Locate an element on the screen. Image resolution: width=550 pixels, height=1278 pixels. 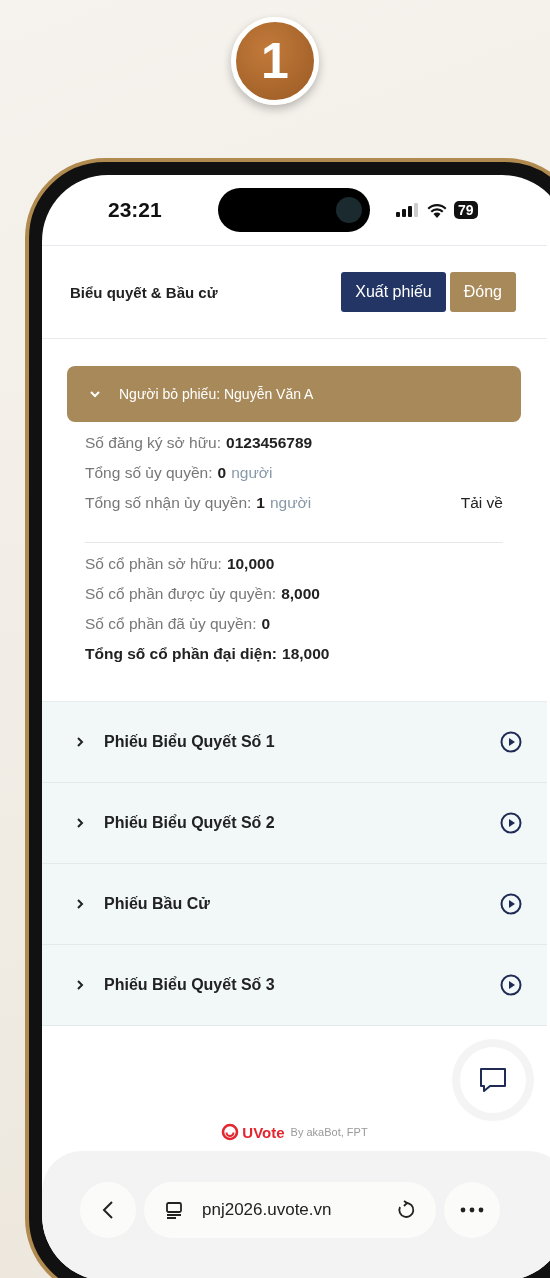
share-value: 10,000 is located at coordinates (250, 564).